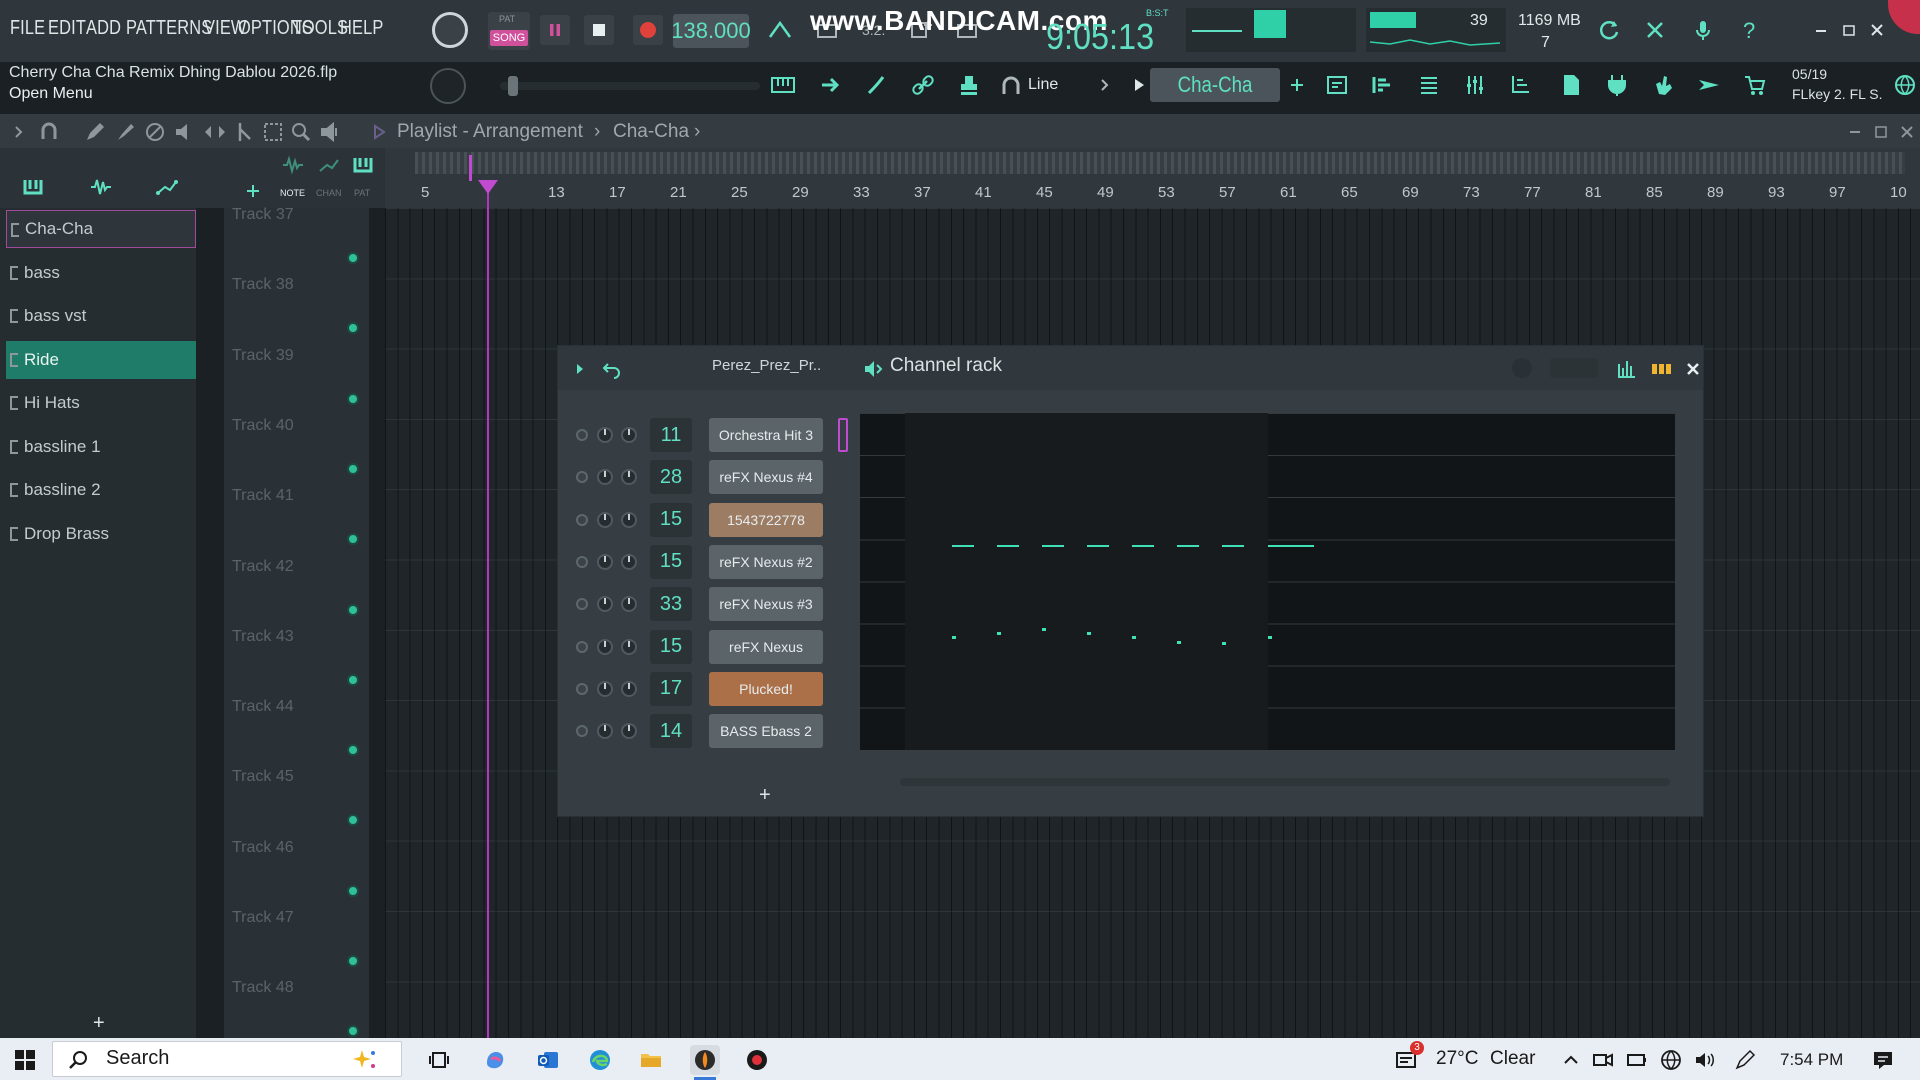  What do you see at coordinates (1609, 30) in the screenshot?
I see `refresh-button` at bounding box center [1609, 30].